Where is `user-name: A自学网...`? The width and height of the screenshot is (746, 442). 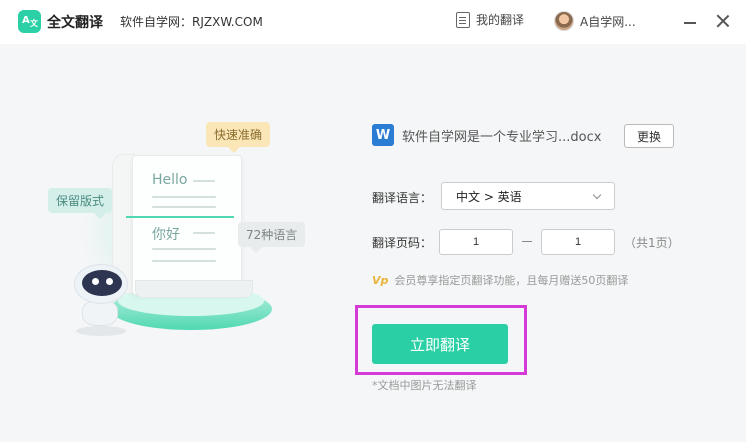 user-name: A自学网... is located at coordinates (608, 21).